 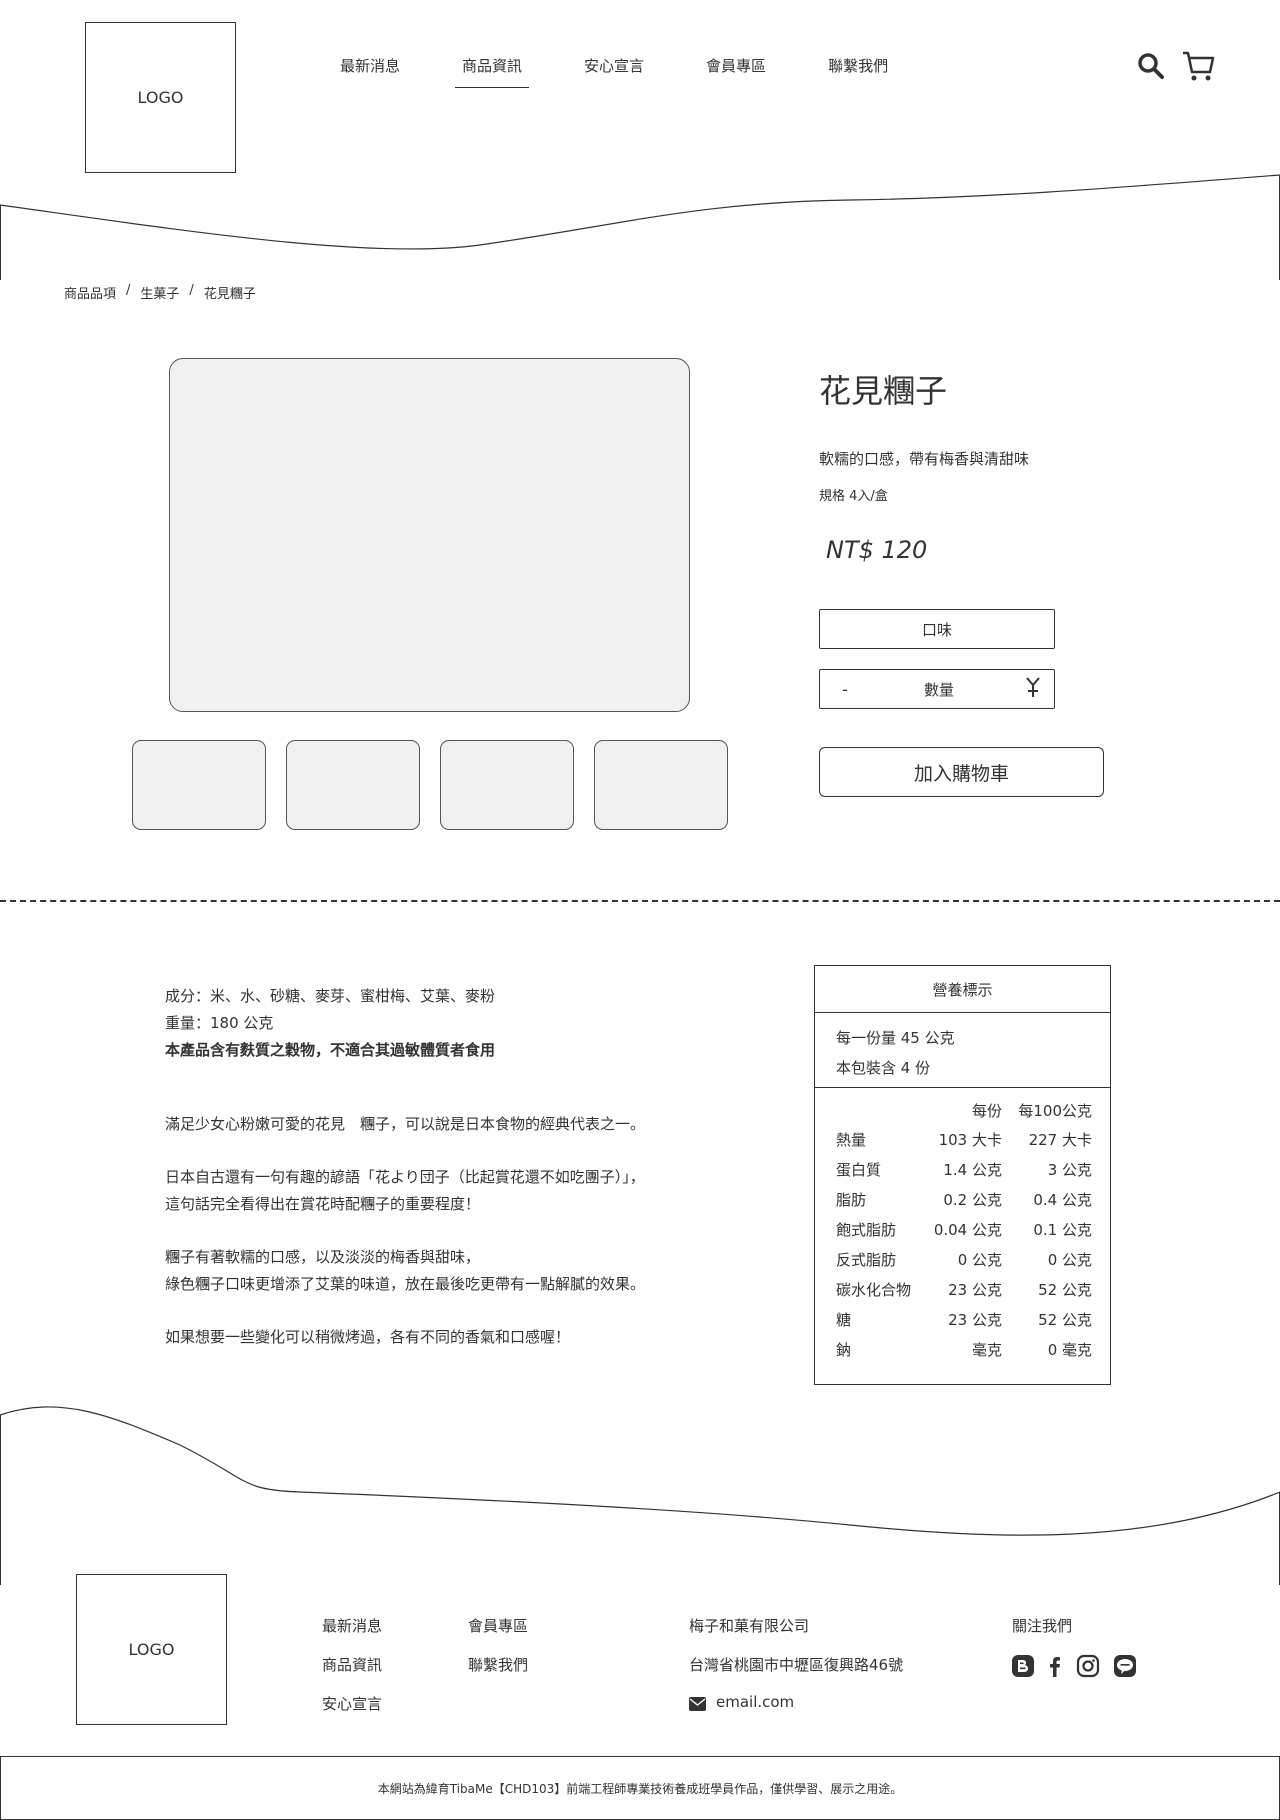 I want to click on breadcrumb-item-category: 商品品項, so click(x=90, y=292).